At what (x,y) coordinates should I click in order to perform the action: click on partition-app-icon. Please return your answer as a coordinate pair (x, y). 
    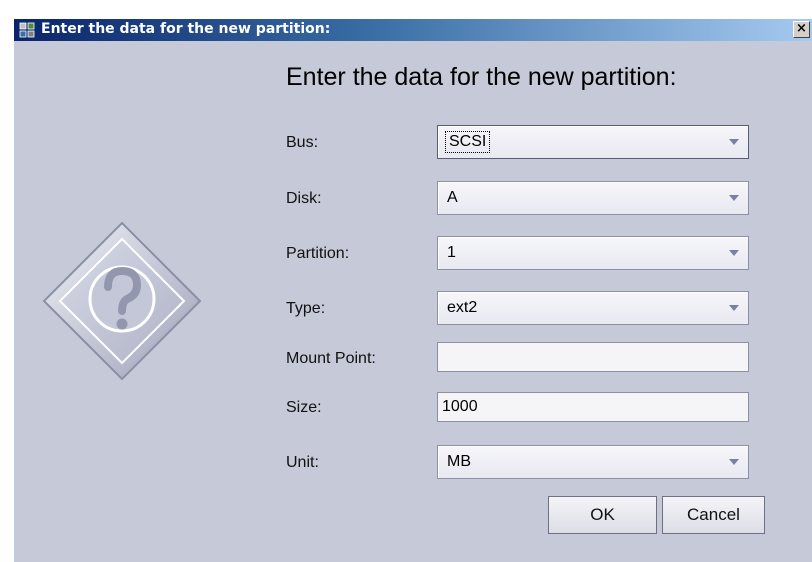
    Looking at the image, I should click on (27, 30).